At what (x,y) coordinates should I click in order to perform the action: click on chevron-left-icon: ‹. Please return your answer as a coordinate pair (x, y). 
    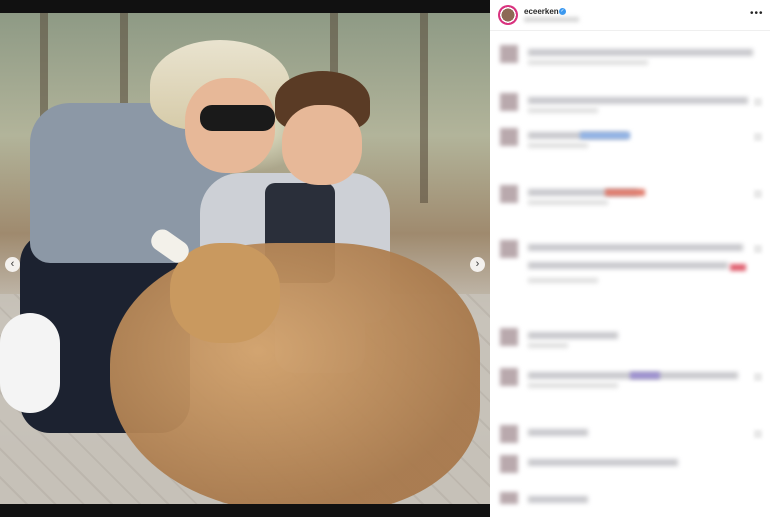
    Looking at the image, I should click on (12, 264).